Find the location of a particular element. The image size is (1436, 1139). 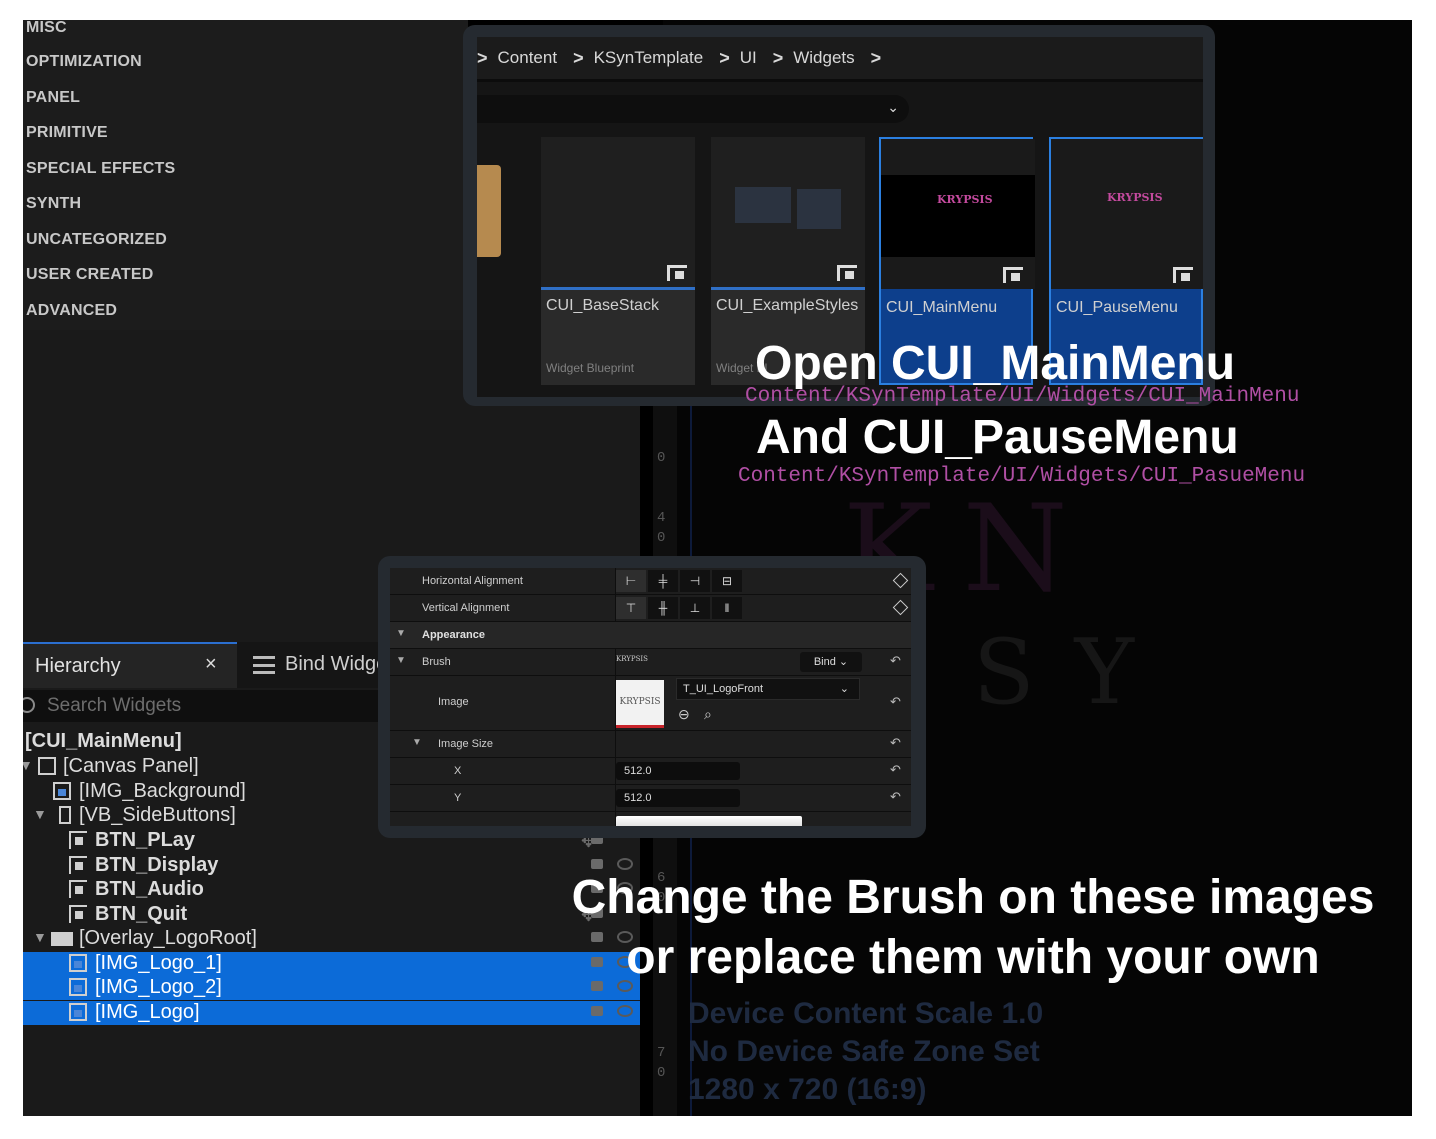

align-middle-icon: ╫ is located at coordinates (663, 608).